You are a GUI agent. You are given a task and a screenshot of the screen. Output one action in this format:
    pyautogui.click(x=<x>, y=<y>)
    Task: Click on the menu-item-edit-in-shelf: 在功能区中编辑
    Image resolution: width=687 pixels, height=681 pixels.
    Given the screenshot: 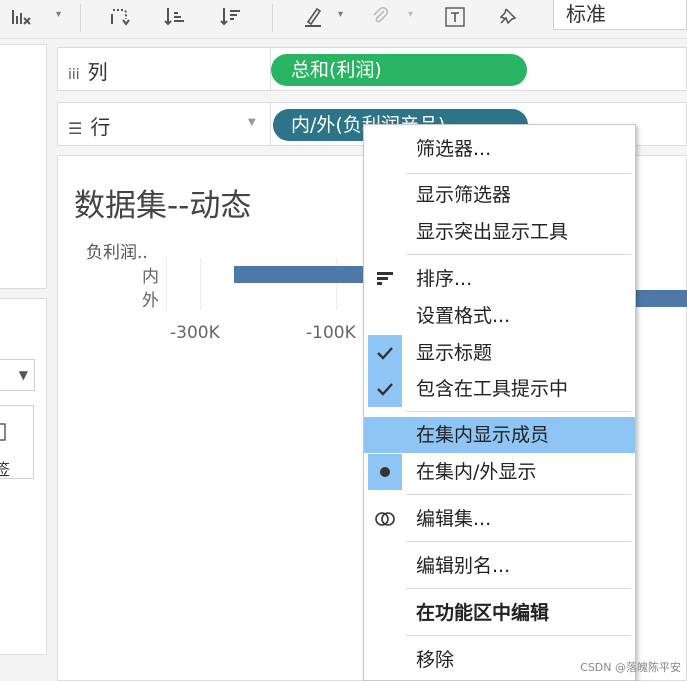 What is the action you would take?
    pyautogui.click(x=499, y=613)
    